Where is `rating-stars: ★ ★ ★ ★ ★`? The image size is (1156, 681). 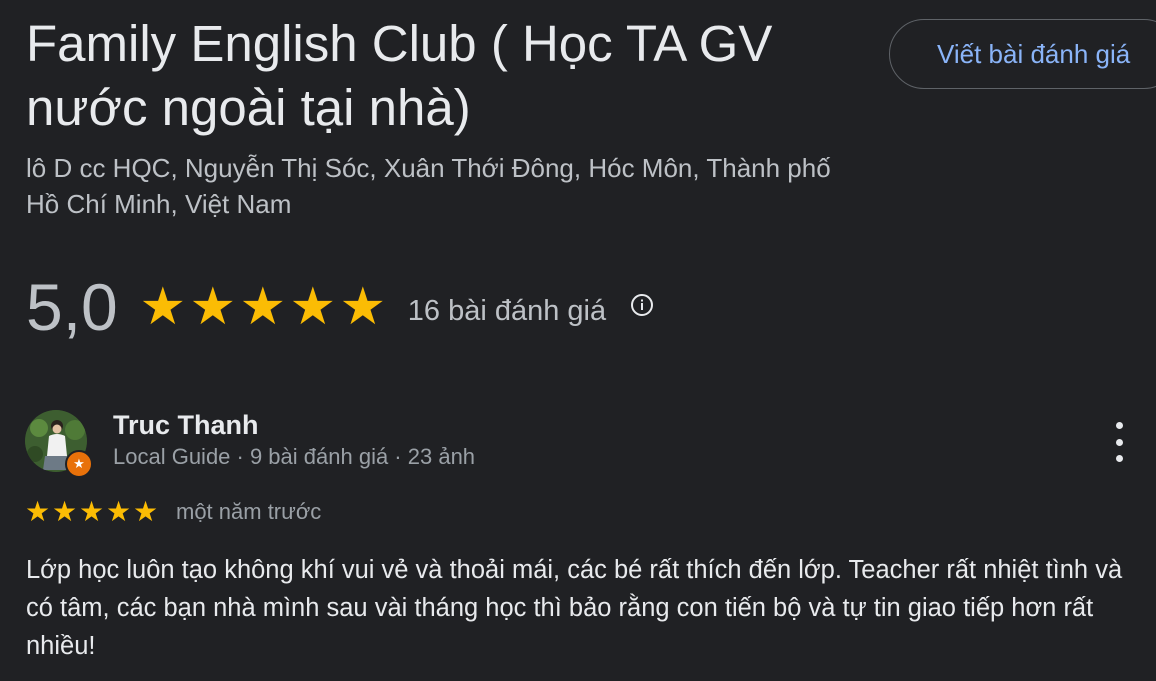
rating-stars: ★ ★ ★ ★ ★ is located at coordinates (263, 307).